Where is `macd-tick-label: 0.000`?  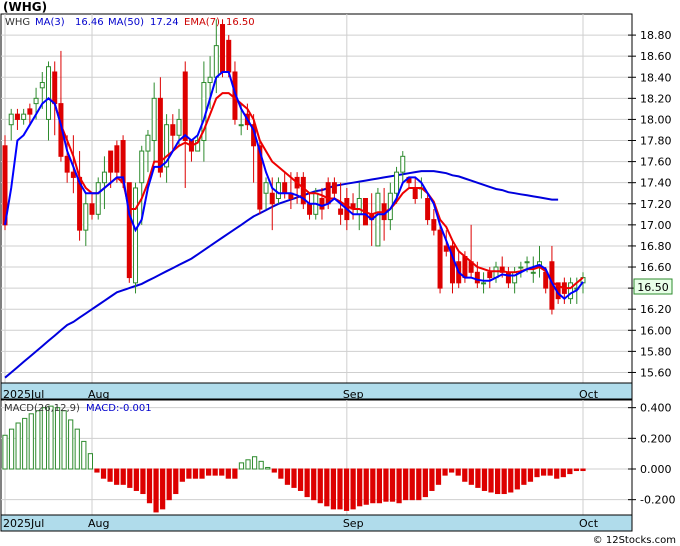 macd-tick-label: 0.000 is located at coordinates (656, 469).